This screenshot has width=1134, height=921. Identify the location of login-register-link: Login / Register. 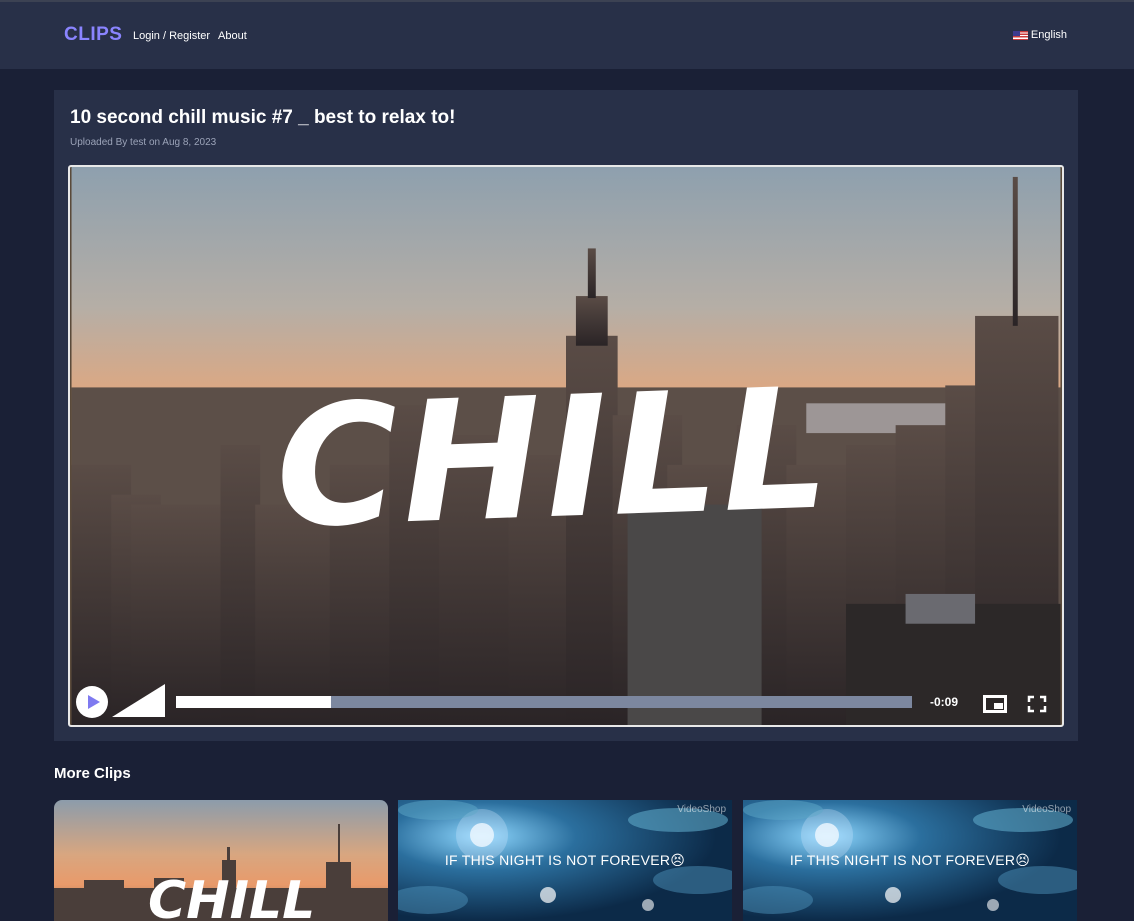
(171, 36).